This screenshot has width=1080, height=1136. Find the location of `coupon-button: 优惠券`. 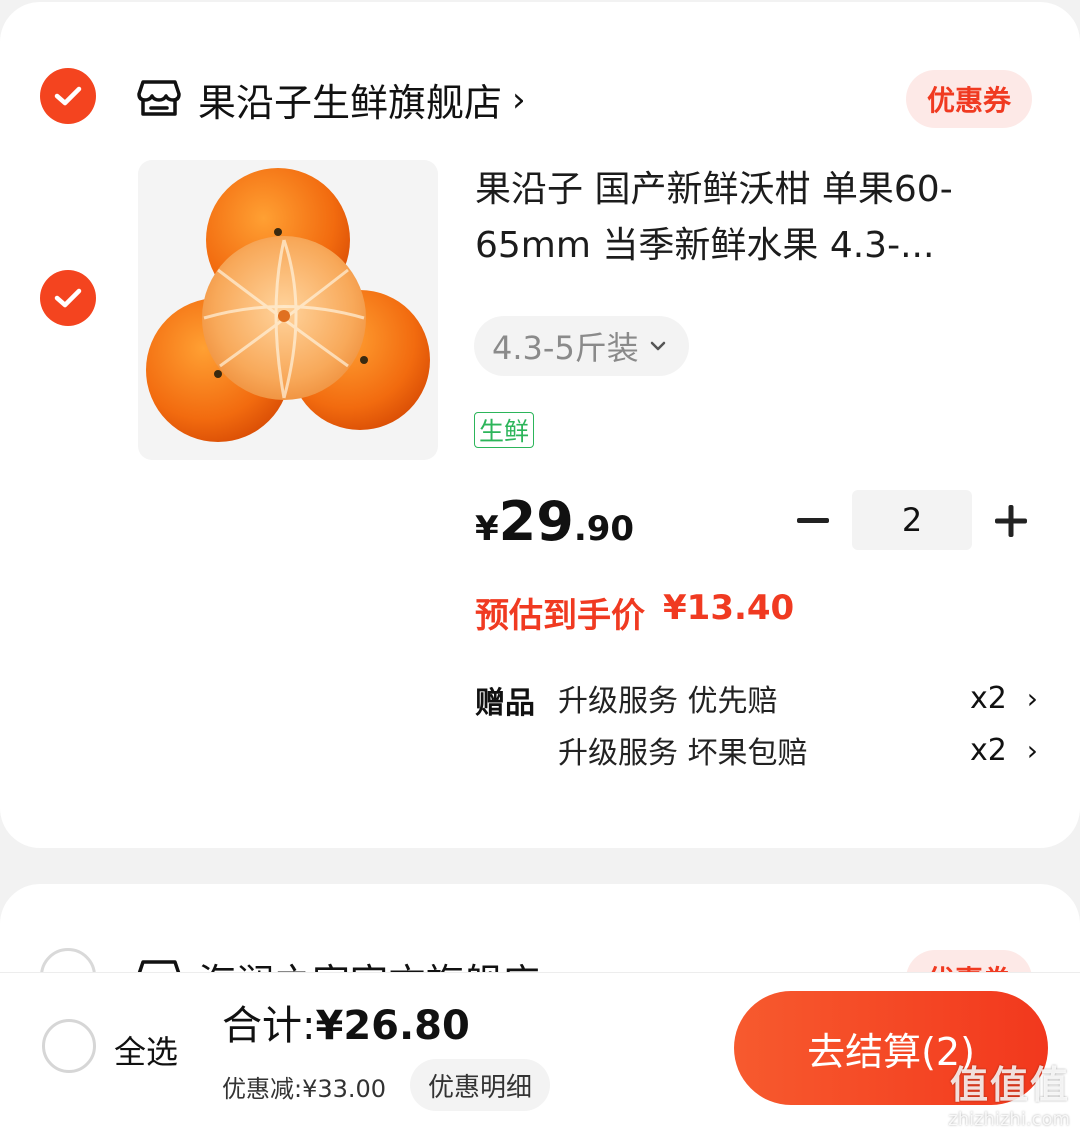

coupon-button: 优惠券 is located at coordinates (969, 99).